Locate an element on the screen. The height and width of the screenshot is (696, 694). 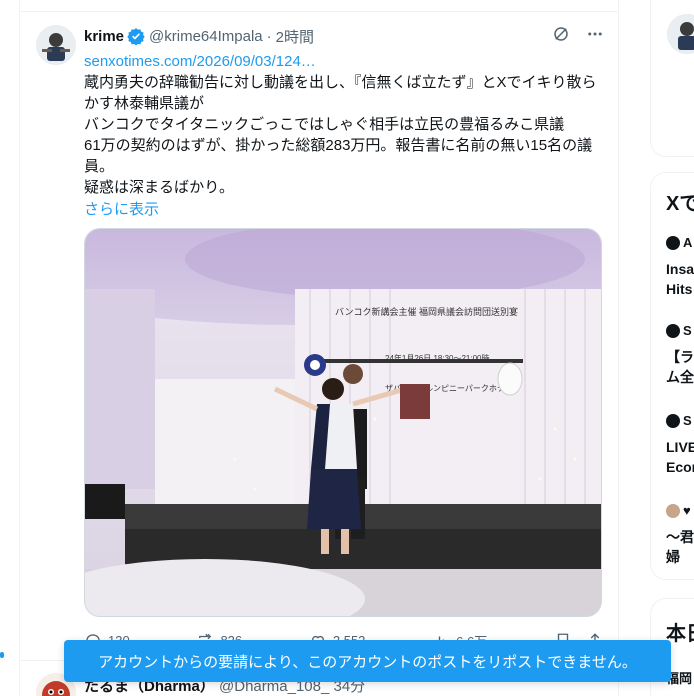
trend-item-label: A is located at coordinates (679, 242).